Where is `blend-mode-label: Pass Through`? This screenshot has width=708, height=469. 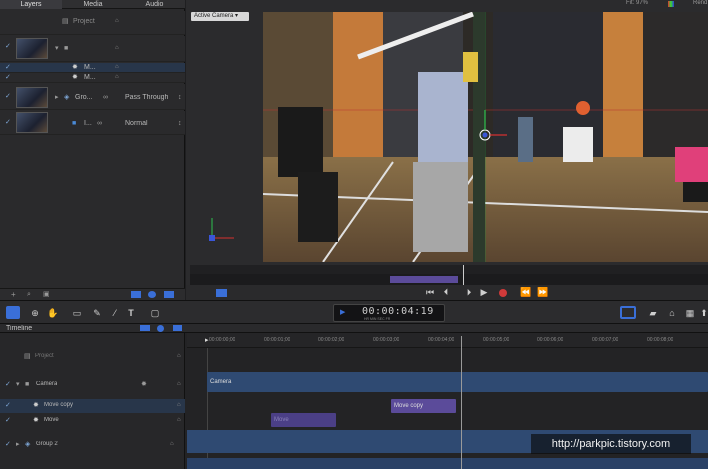
blend-mode-label: Pass Through is located at coordinates (146, 97).